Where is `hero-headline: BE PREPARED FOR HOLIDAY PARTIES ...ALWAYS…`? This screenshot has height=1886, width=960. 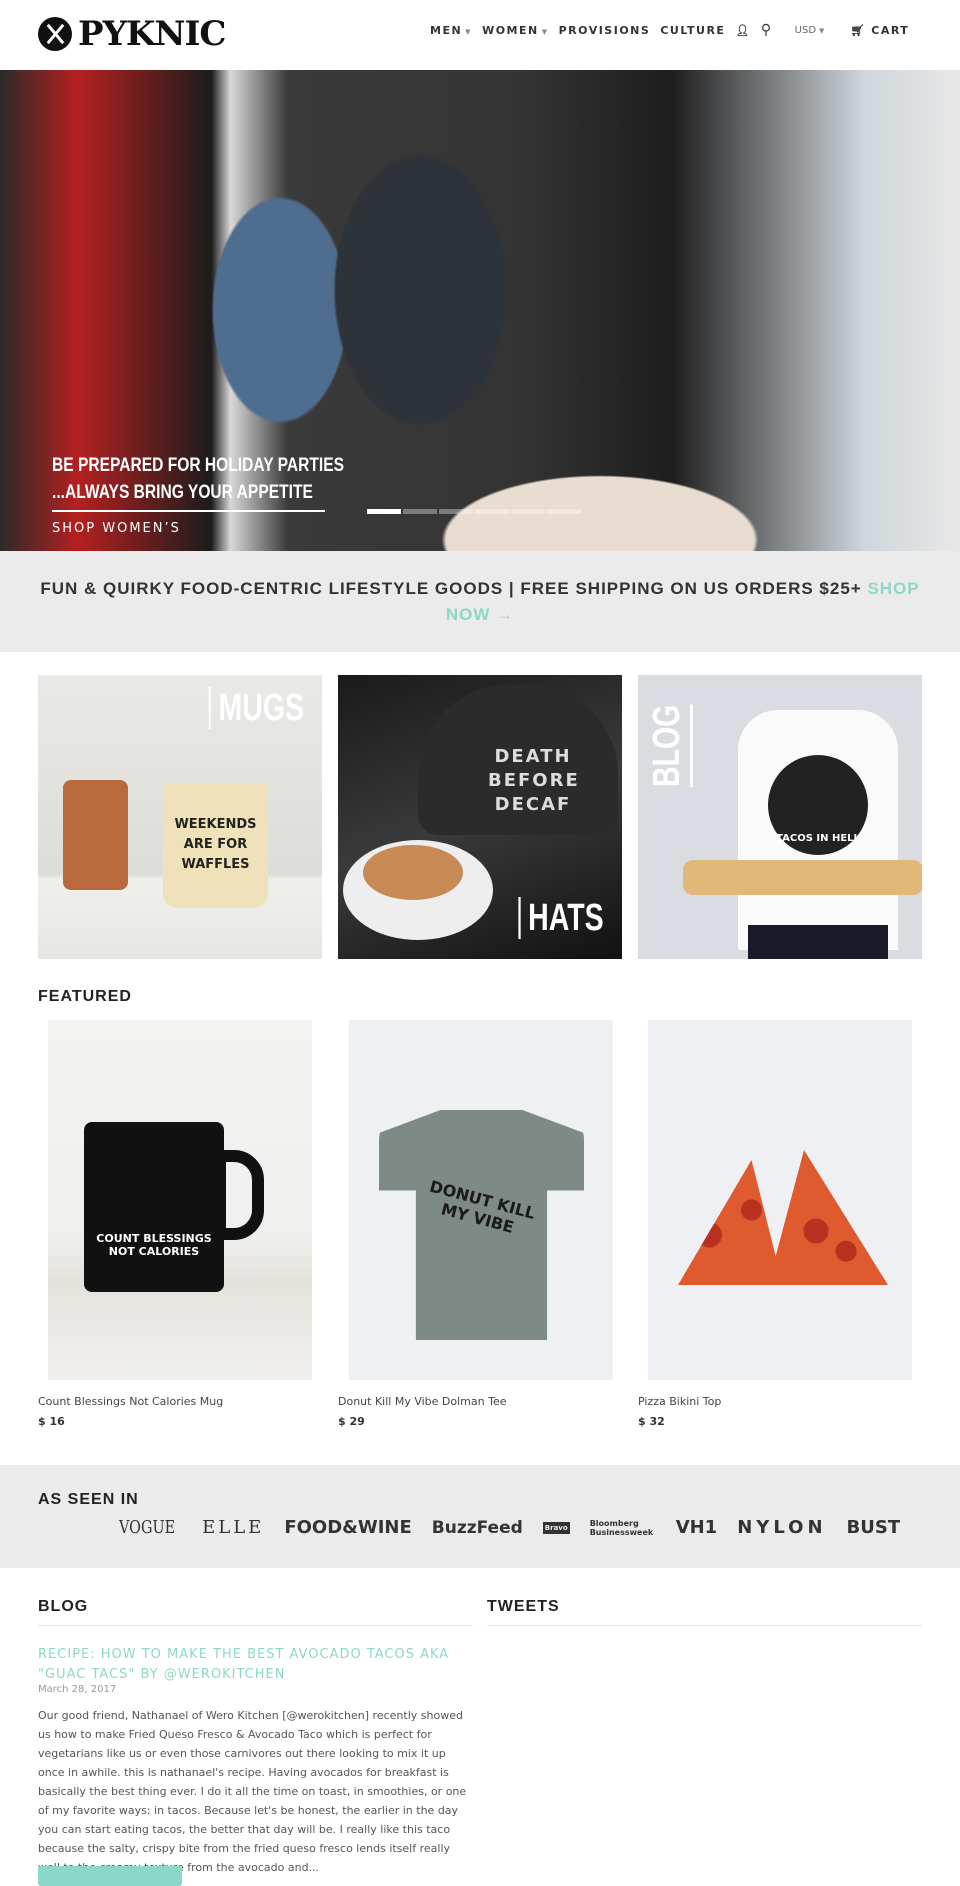 hero-headline: BE PREPARED FOR HOLIDAY PARTIES ...ALWAYS… is located at coordinates (198, 479).